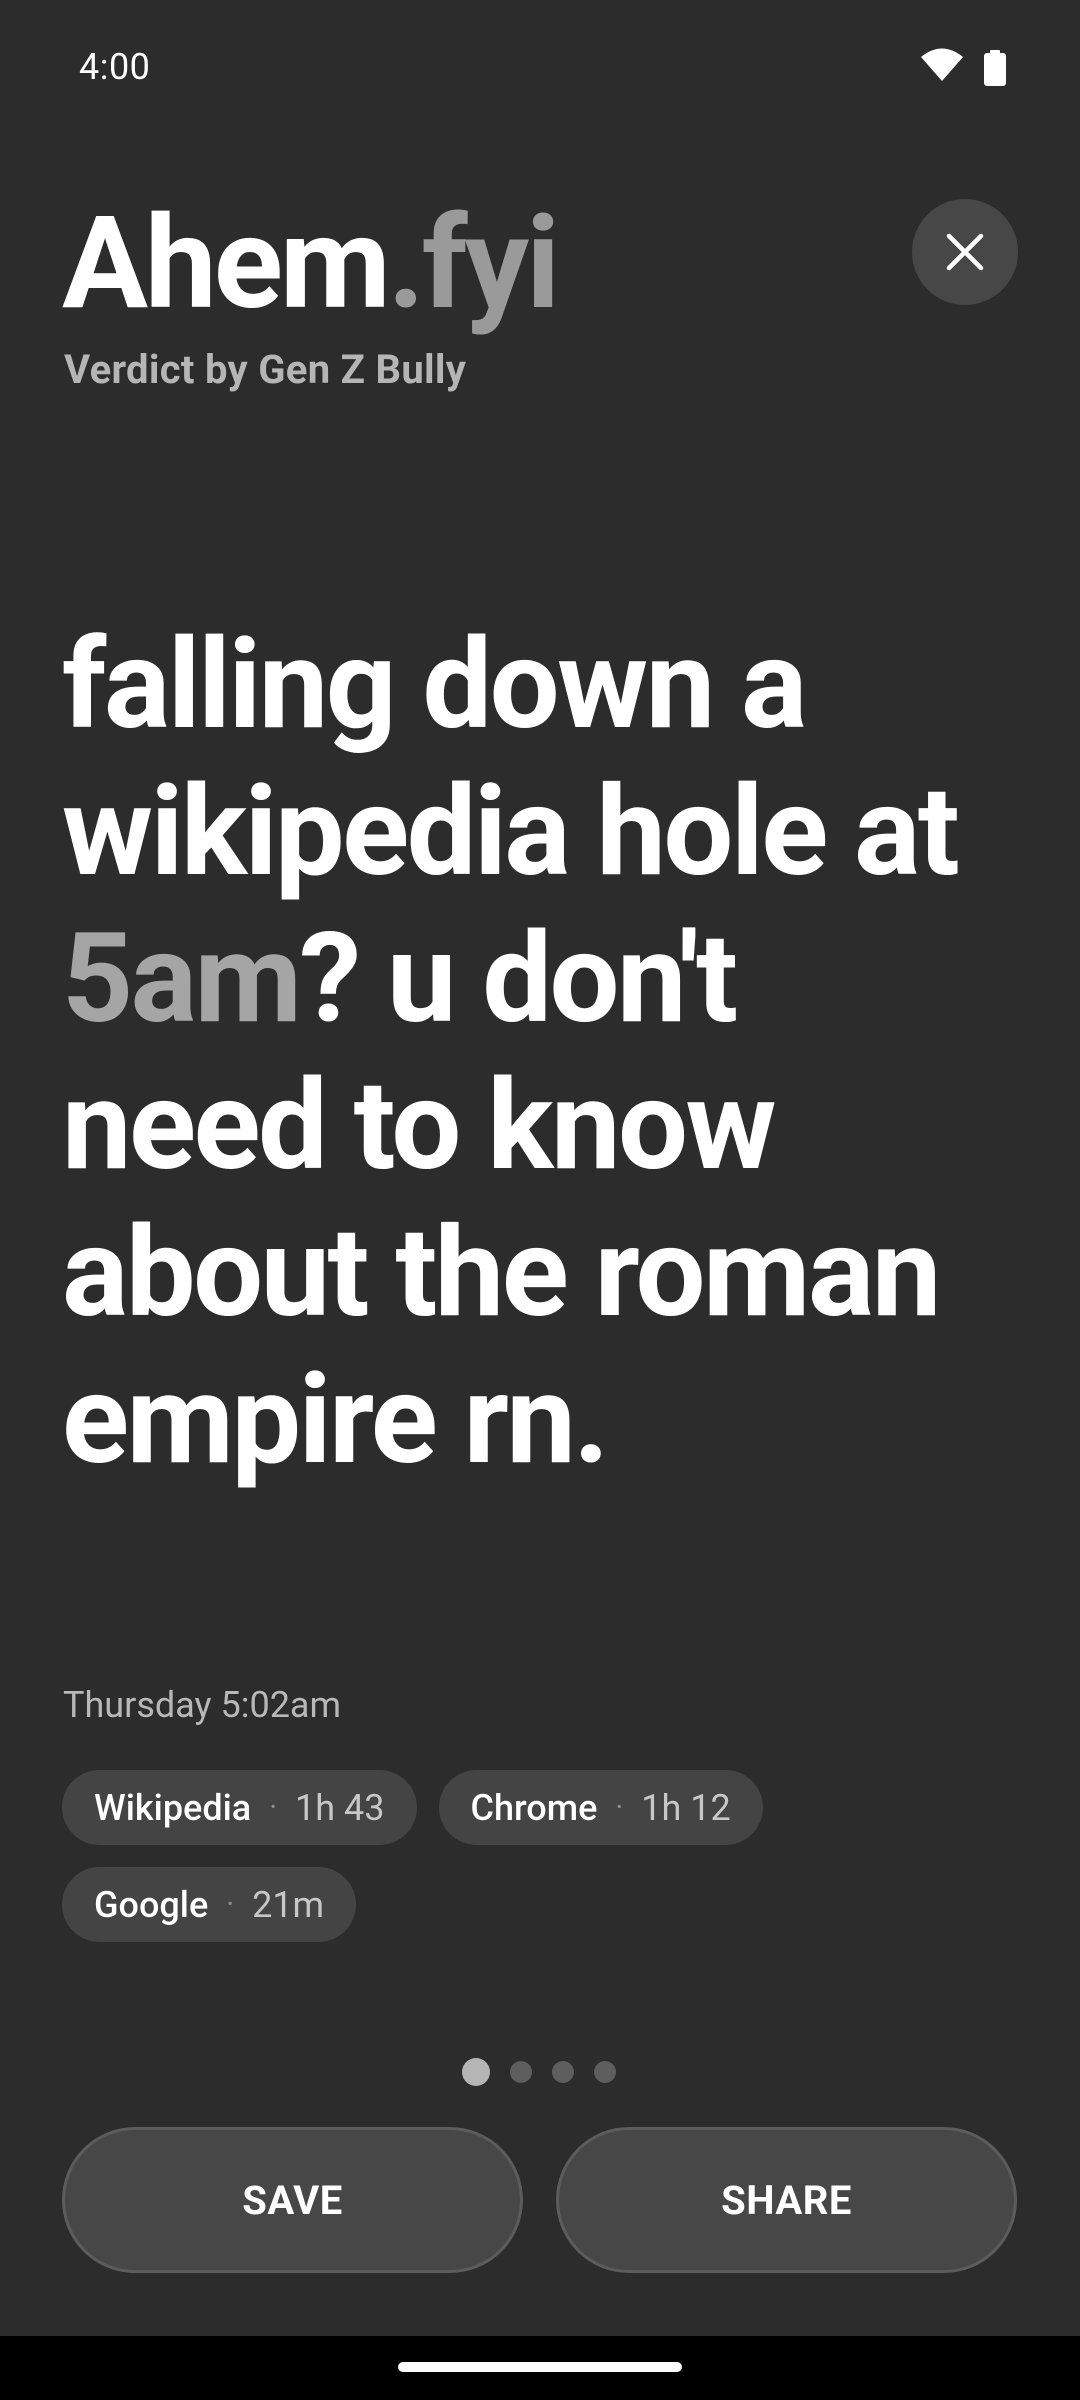  Describe the element at coordinates (115, 67) in the screenshot. I see `status-clock: 4:00` at that location.